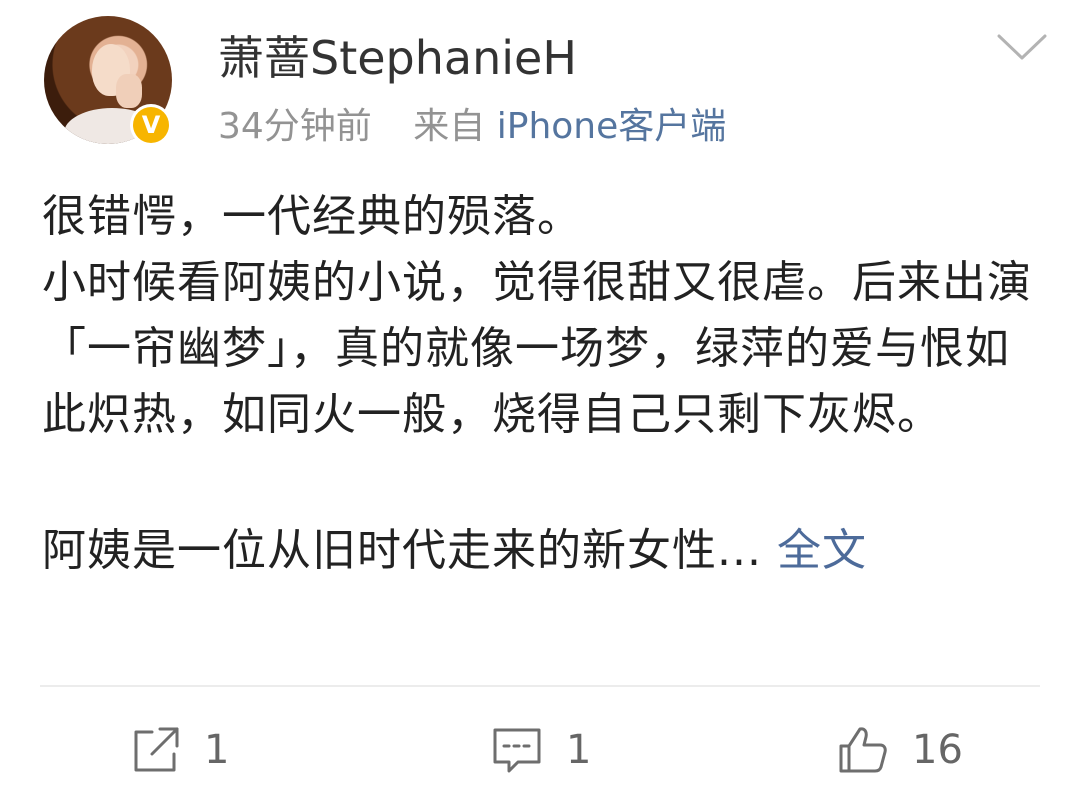  What do you see at coordinates (295, 126) in the screenshot?
I see `post-time: 34分钟前` at bounding box center [295, 126].